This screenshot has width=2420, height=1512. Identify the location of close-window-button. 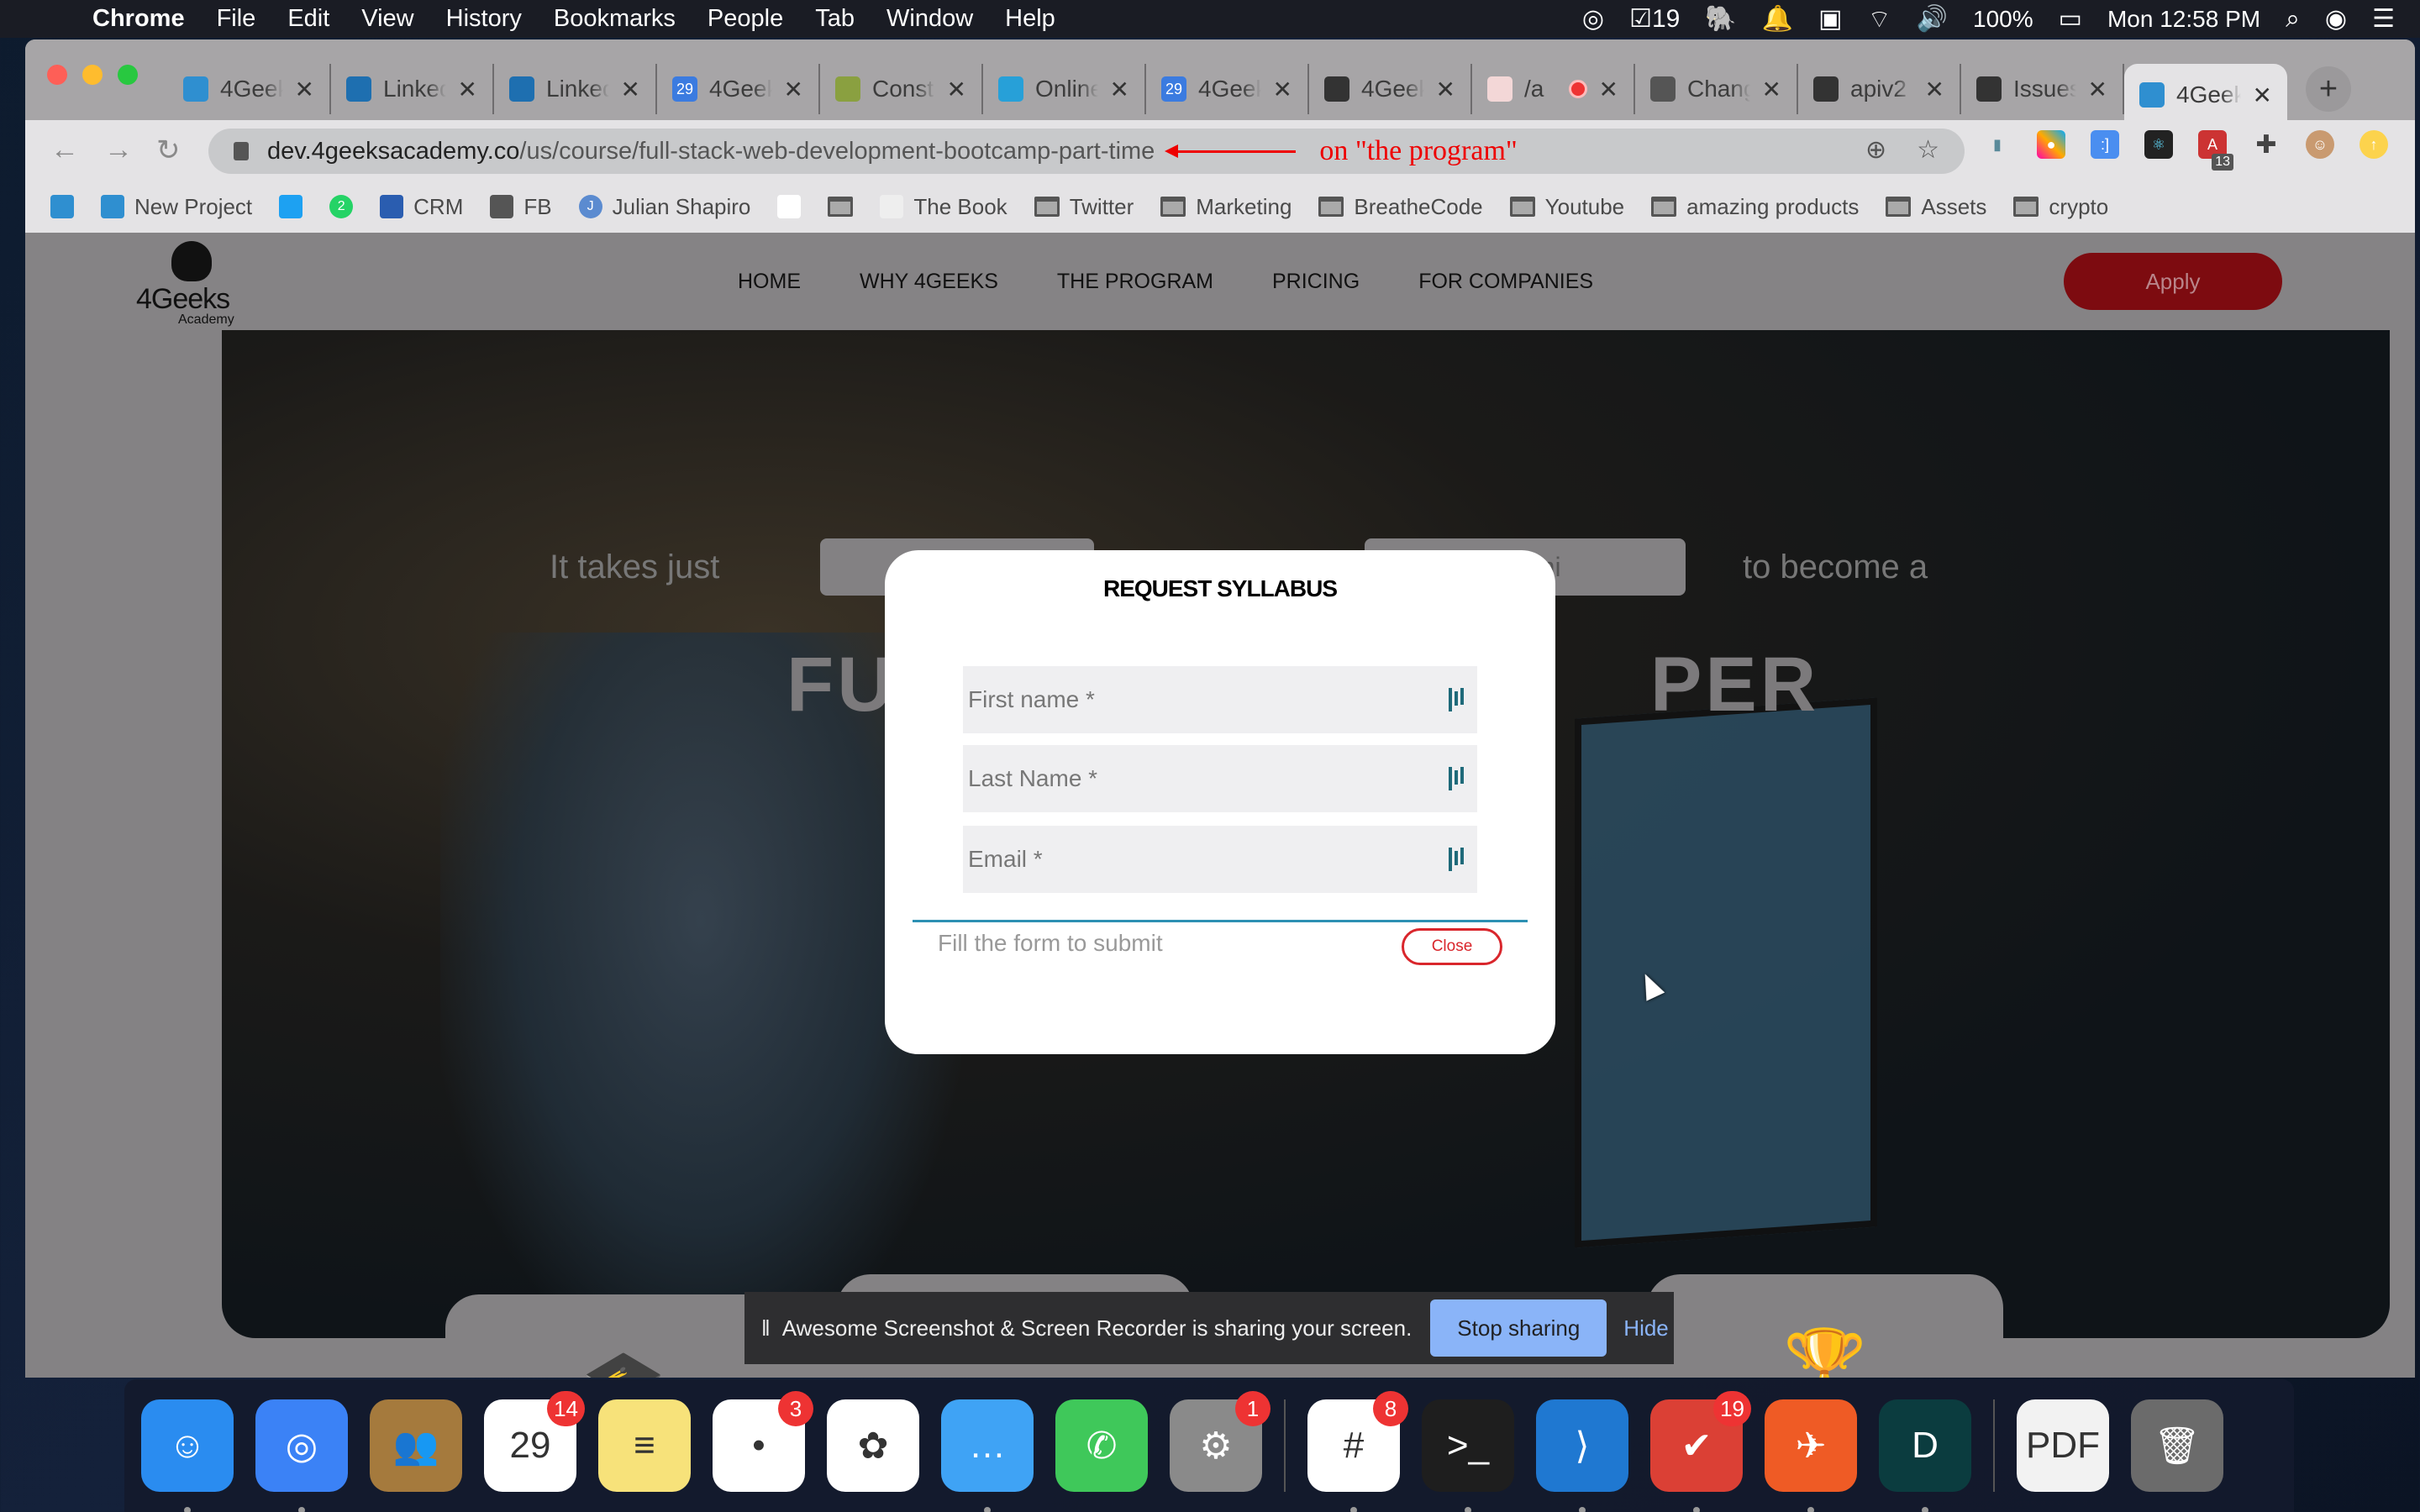
(57, 75).